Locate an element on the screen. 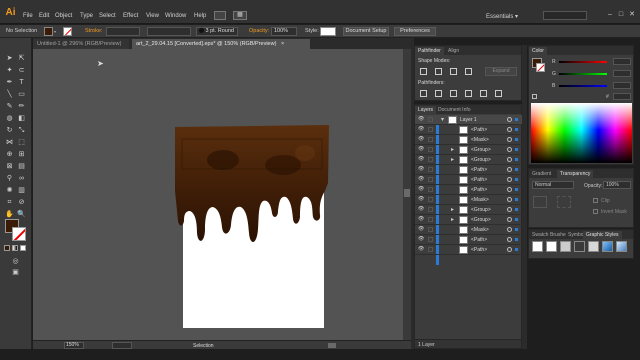 This screenshot has width=640, height=360. red-slider is located at coordinates (583, 62).